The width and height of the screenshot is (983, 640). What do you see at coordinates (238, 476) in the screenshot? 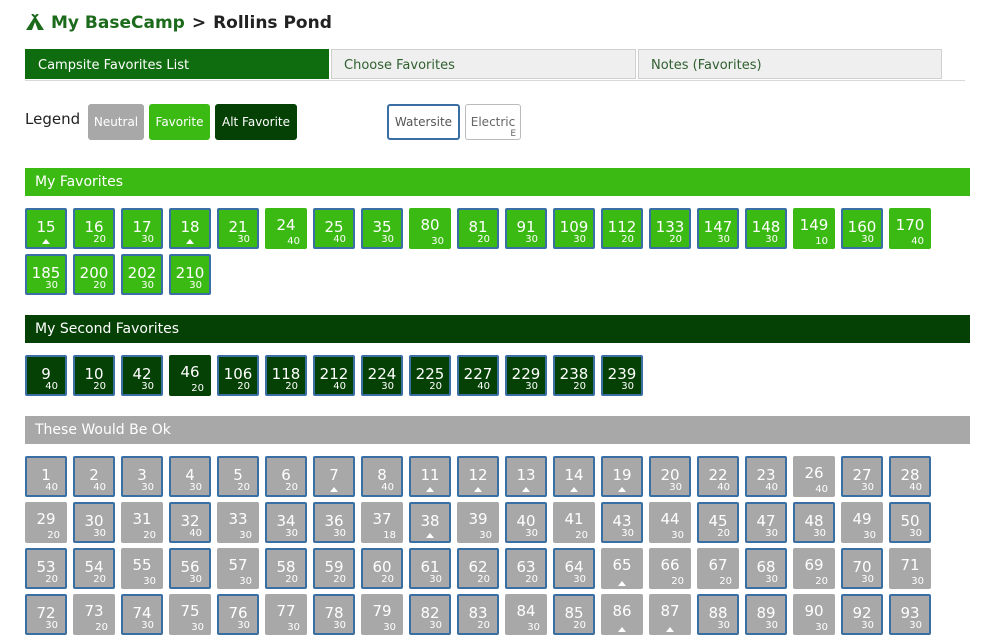
I see `campsite-tile: 5 20` at bounding box center [238, 476].